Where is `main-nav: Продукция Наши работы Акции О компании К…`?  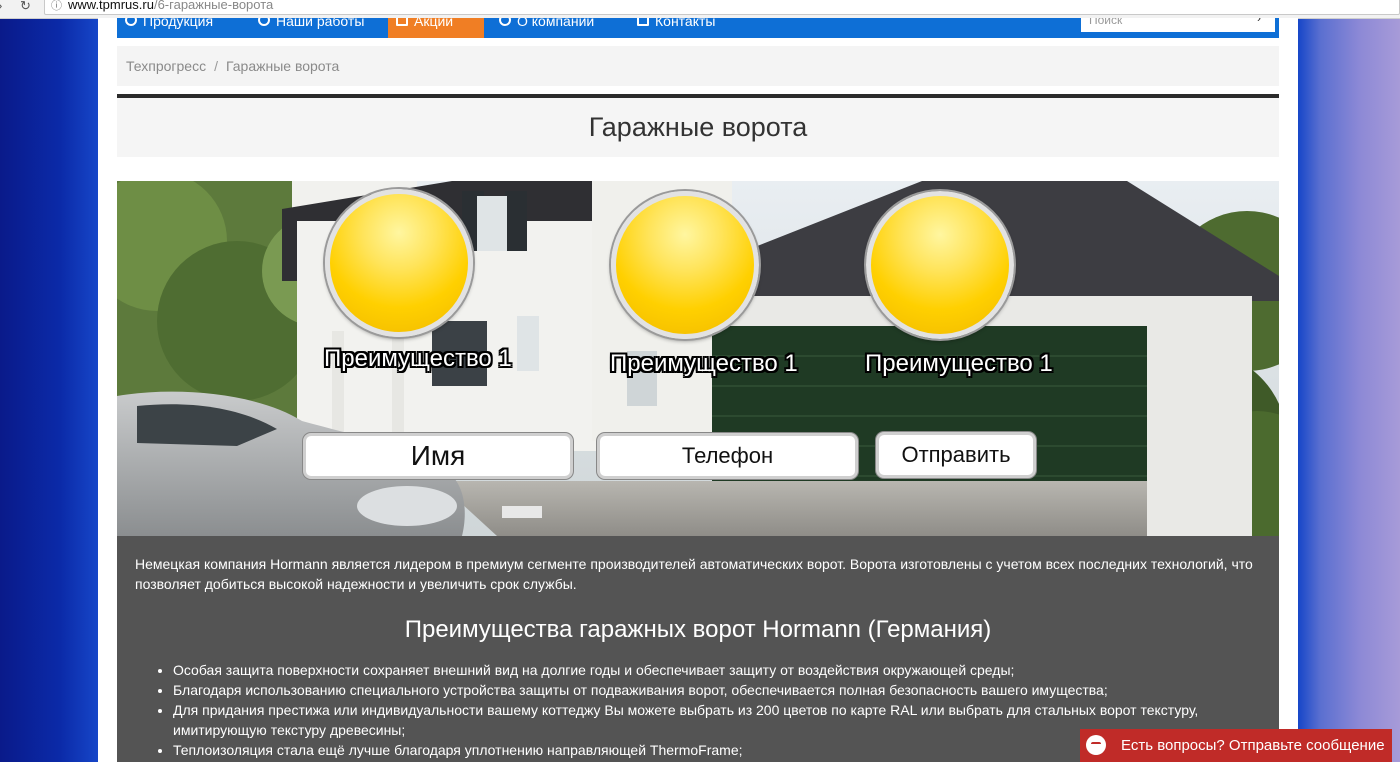
main-nav: Продукция Наши работы Акции О компании К… is located at coordinates (698, 28).